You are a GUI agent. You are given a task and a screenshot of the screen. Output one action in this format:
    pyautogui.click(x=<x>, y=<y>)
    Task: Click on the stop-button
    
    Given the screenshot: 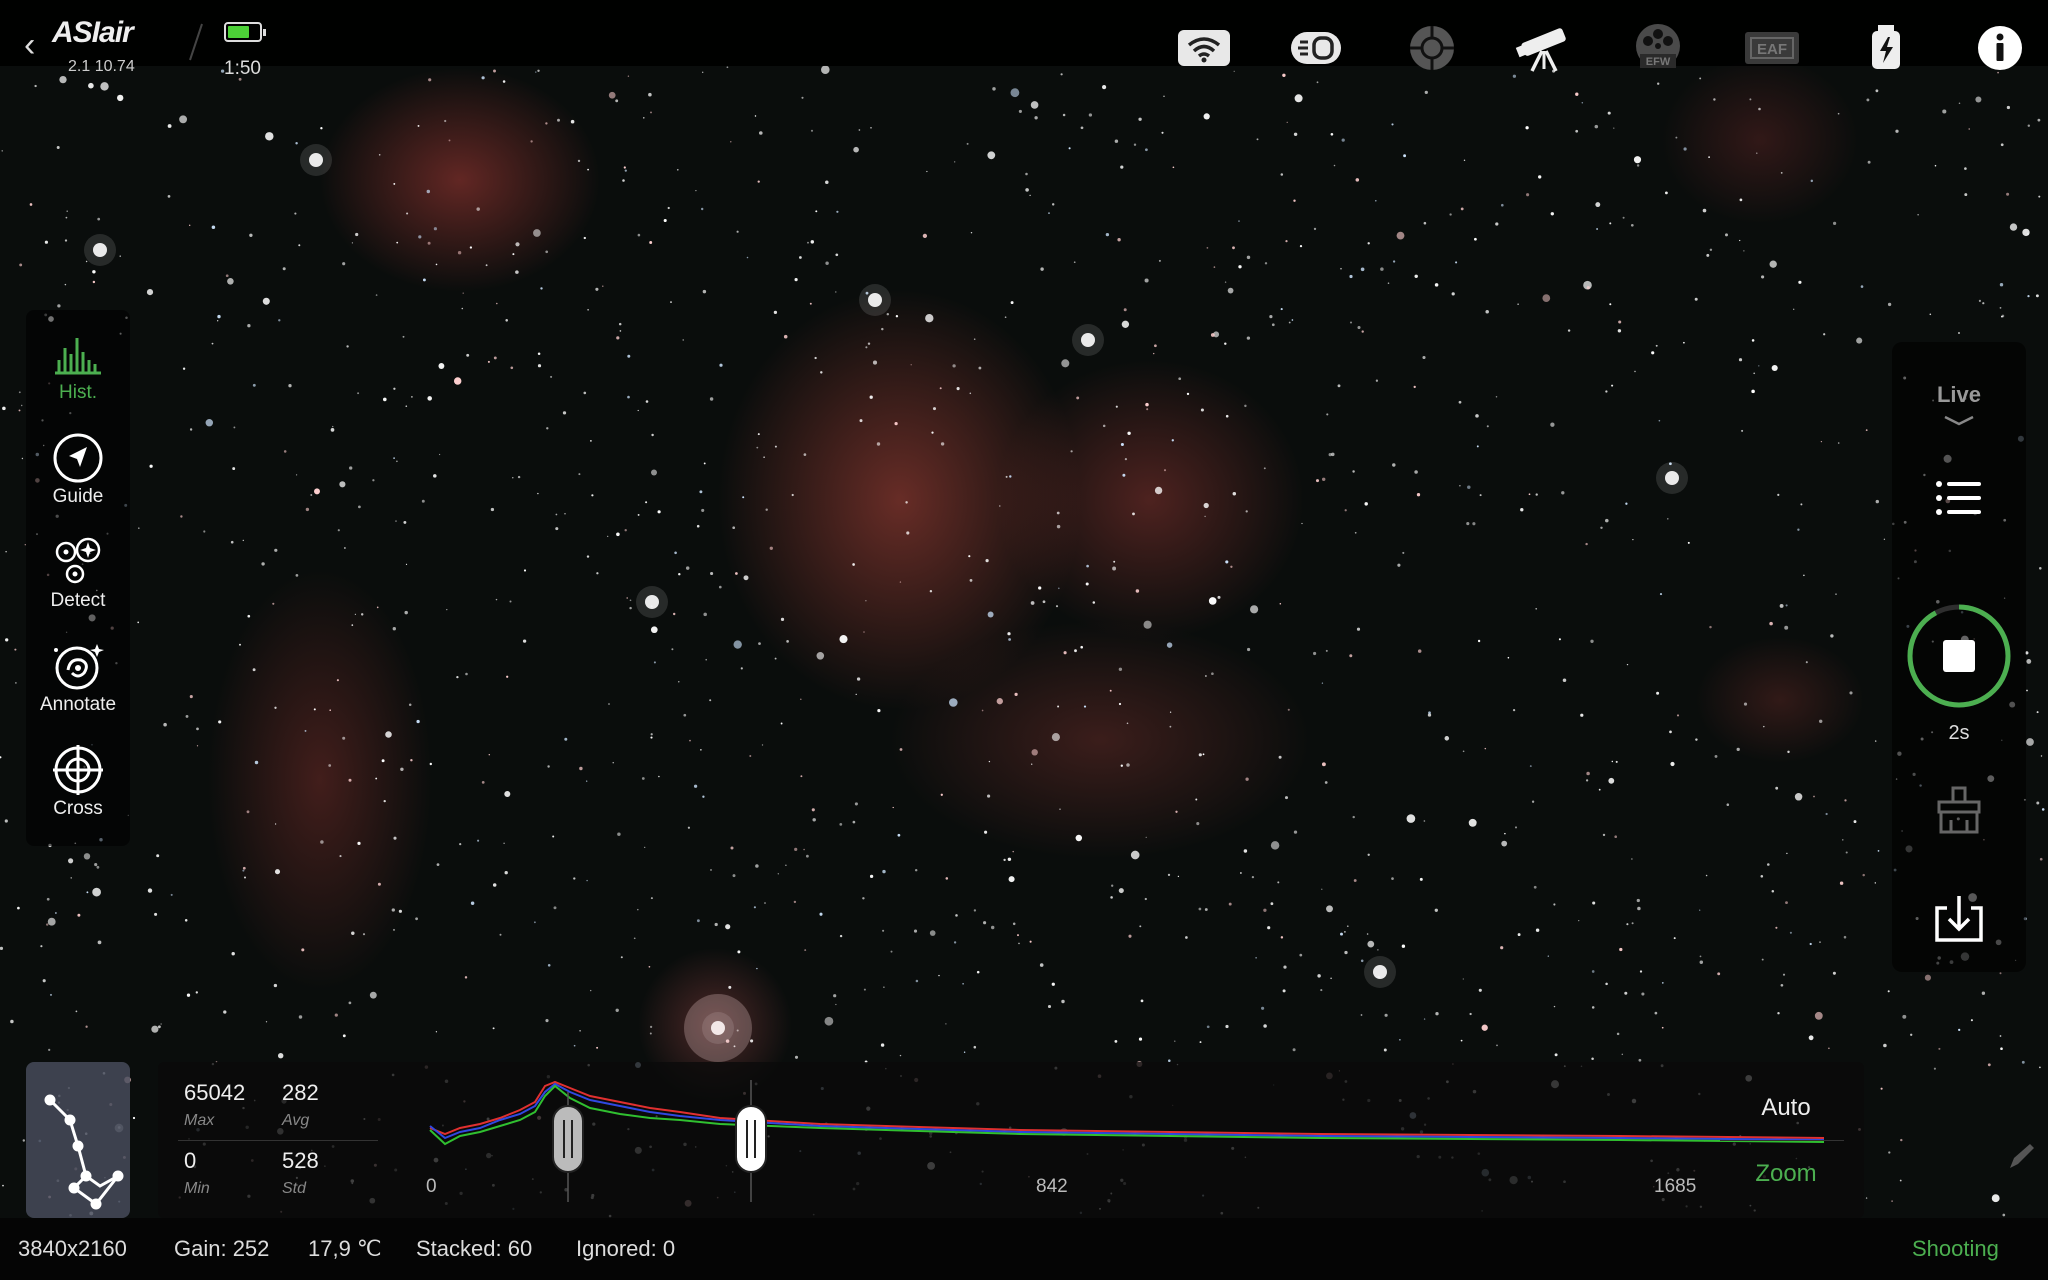 What is the action you would take?
    pyautogui.click(x=1959, y=658)
    